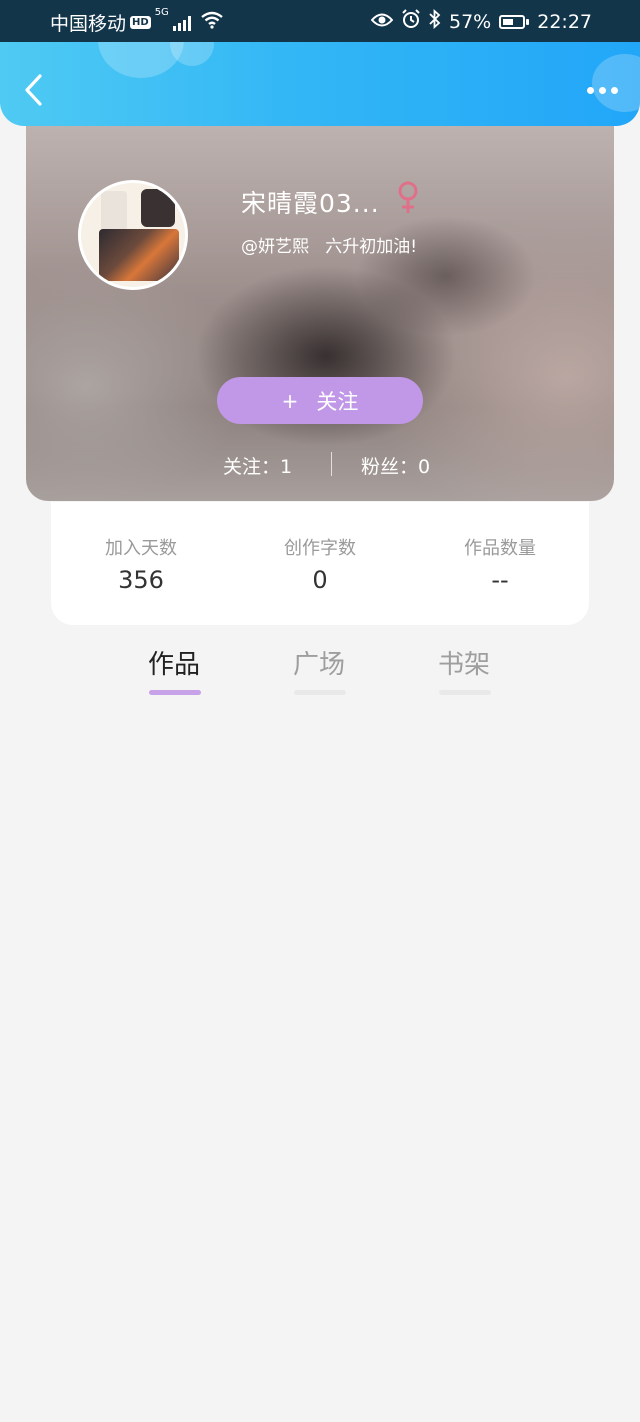 The height and width of the screenshot is (1422, 640). What do you see at coordinates (192, 54) in the screenshot?
I see `decor-bubble` at bounding box center [192, 54].